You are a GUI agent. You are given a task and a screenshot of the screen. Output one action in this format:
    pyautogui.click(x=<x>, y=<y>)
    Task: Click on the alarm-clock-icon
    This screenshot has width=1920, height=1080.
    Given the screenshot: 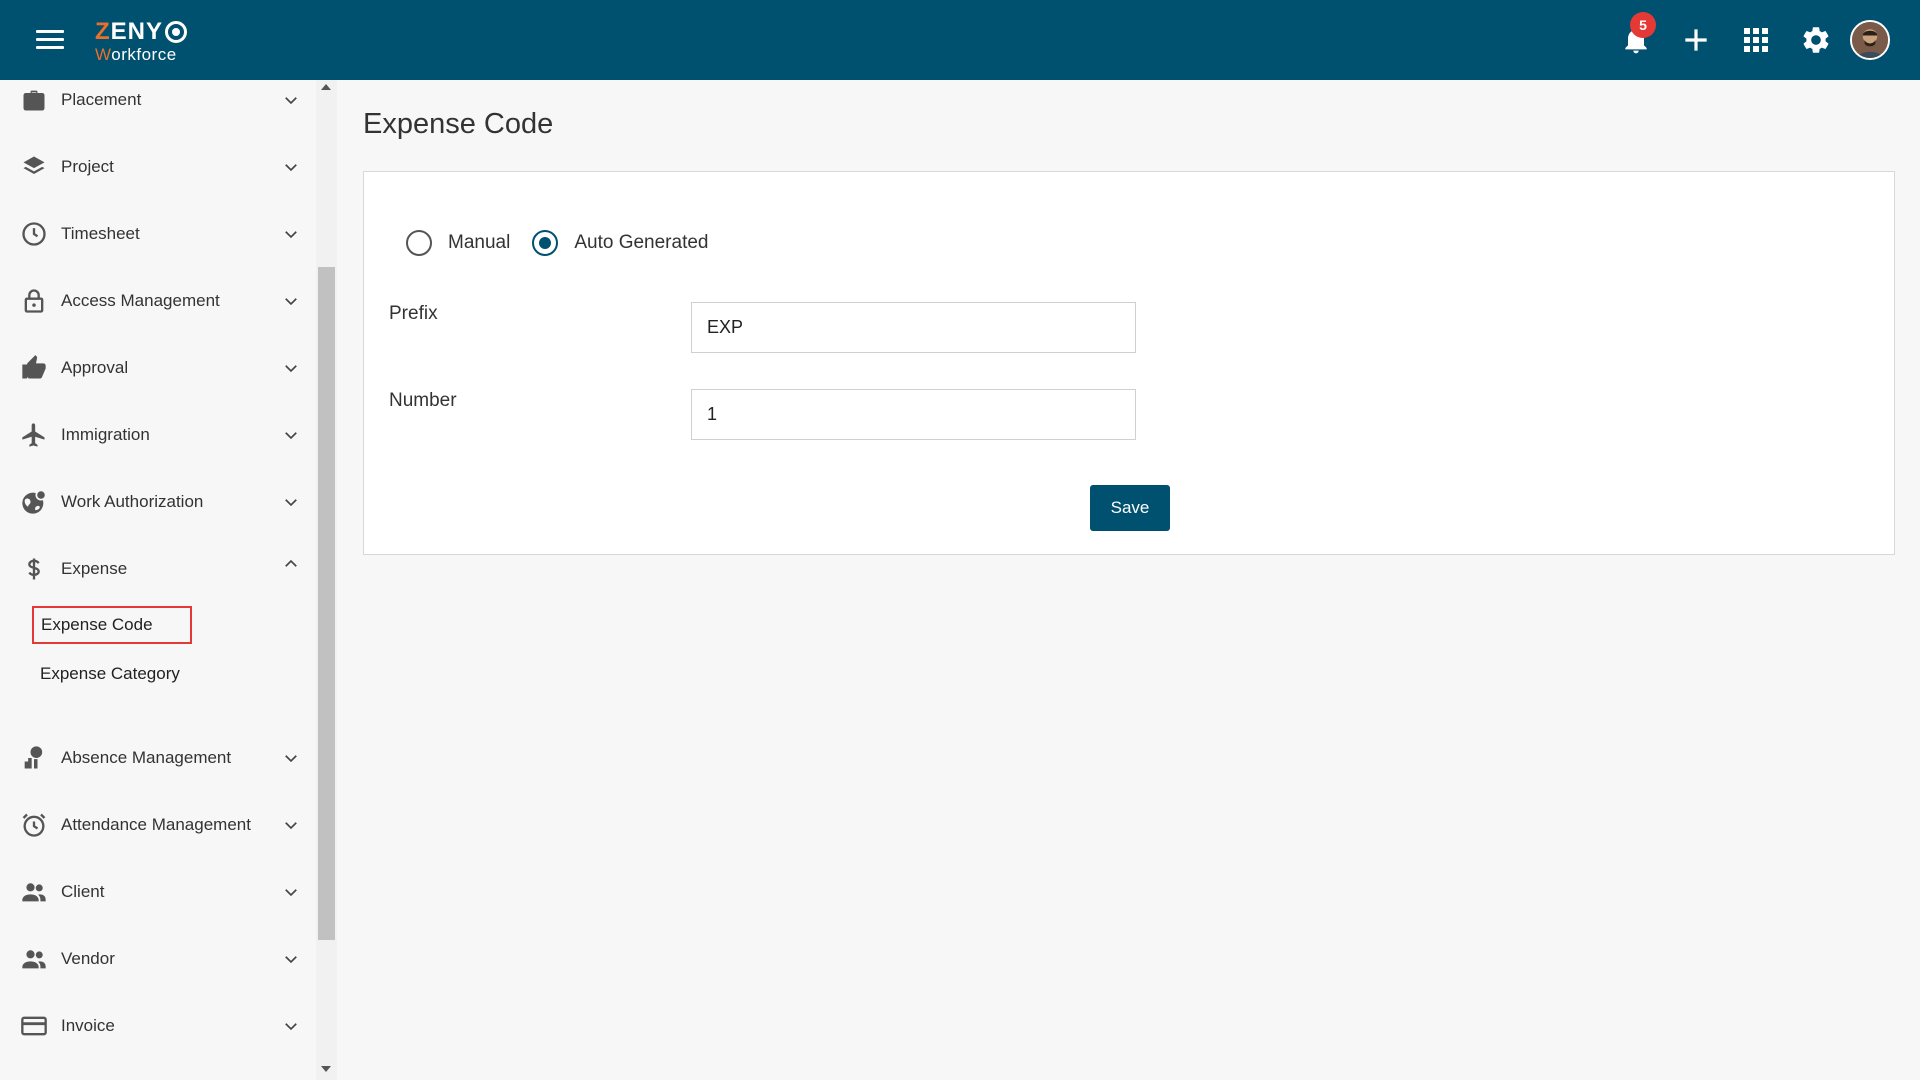 What is the action you would take?
    pyautogui.click(x=34, y=825)
    